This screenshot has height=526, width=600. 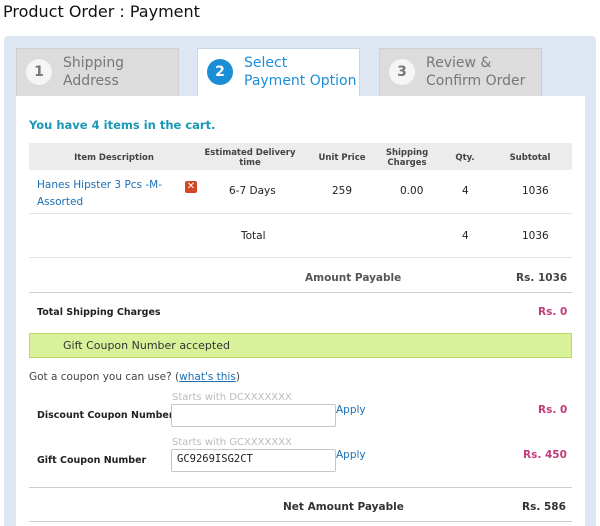 I want to click on gift-apply-link: Apply, so click(x=351, y=455).